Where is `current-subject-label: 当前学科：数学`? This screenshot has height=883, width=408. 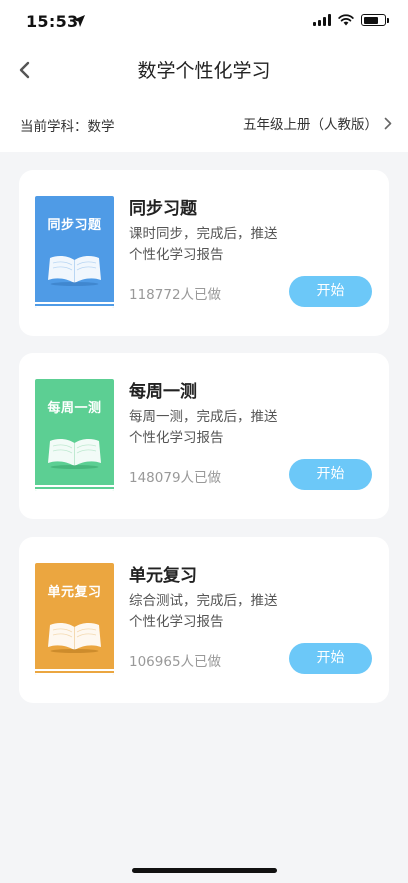 current-subject-label: 当前学科：数学 is located at coordinates (67, 127).